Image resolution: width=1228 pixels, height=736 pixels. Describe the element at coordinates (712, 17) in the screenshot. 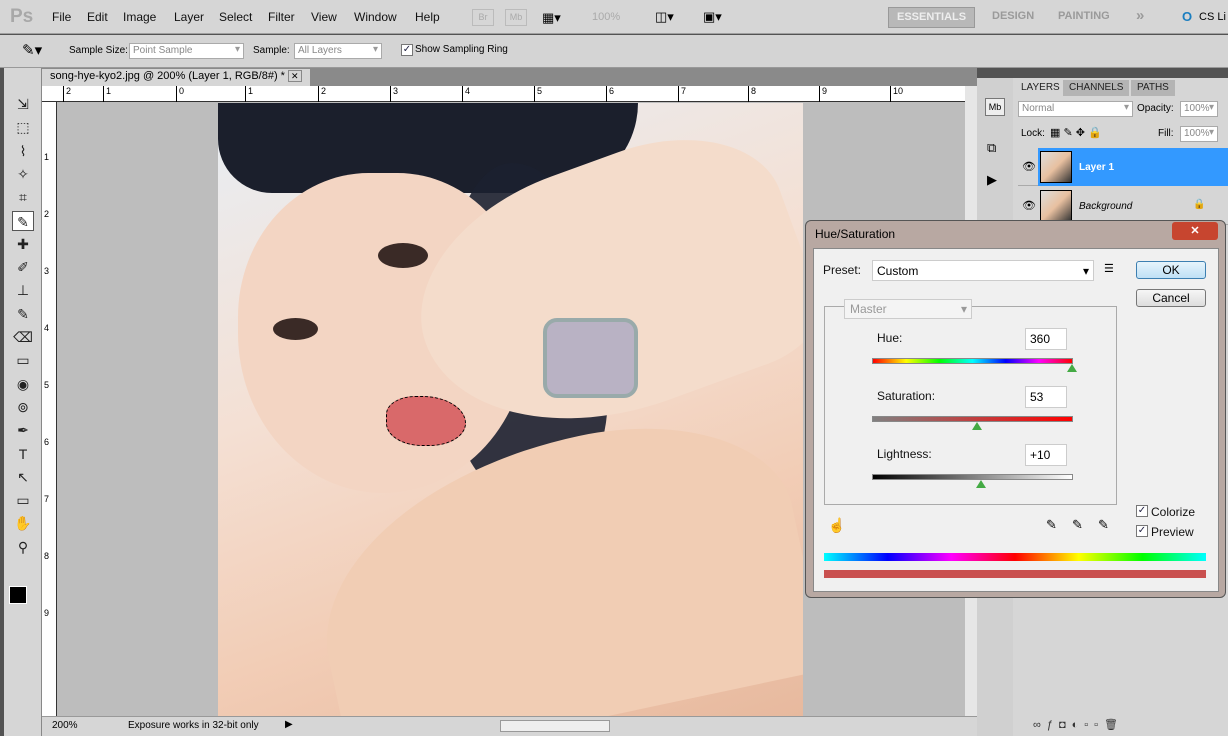

I see `screen-mode-icon: ▣▾` at that location.